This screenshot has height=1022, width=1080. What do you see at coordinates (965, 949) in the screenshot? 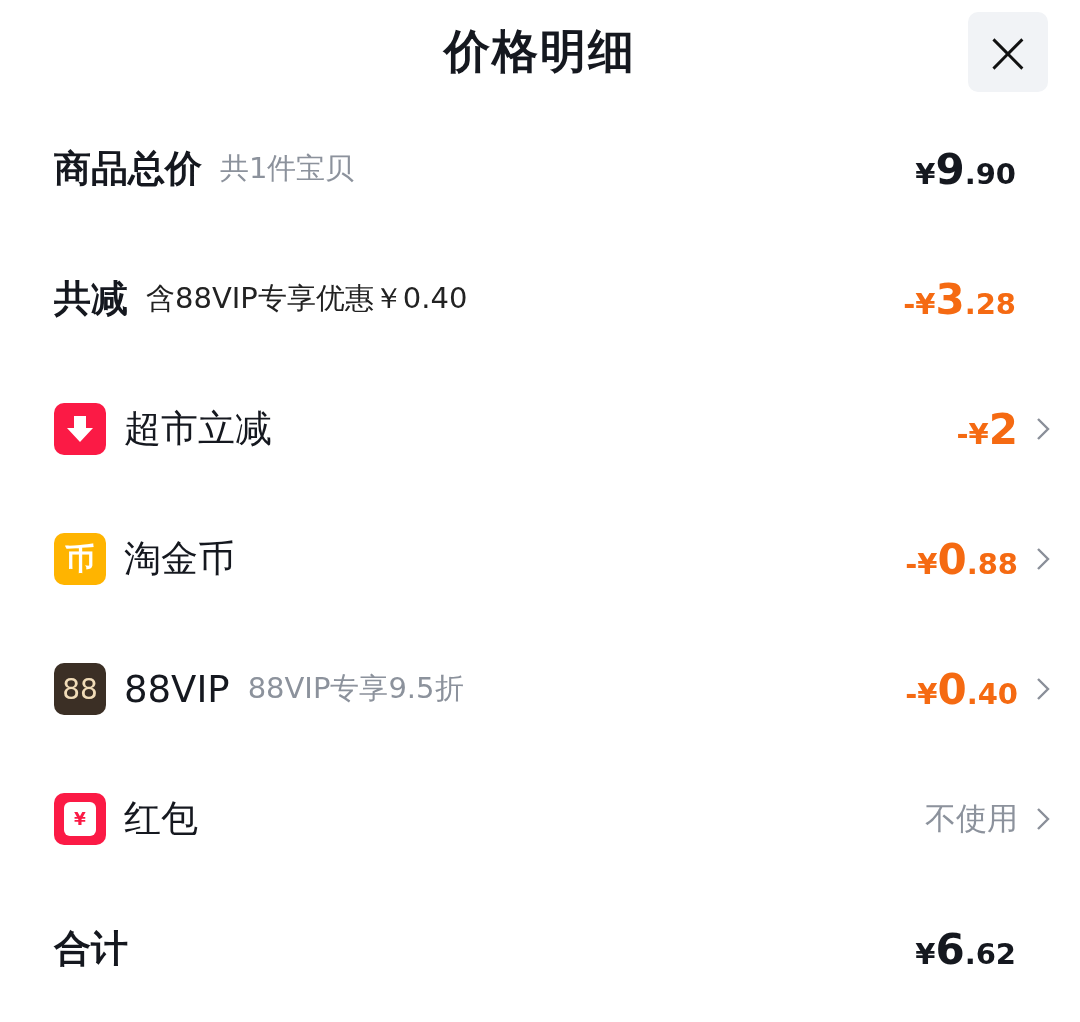
I see `price: ¥6.62` at bounding box center [965, 949].